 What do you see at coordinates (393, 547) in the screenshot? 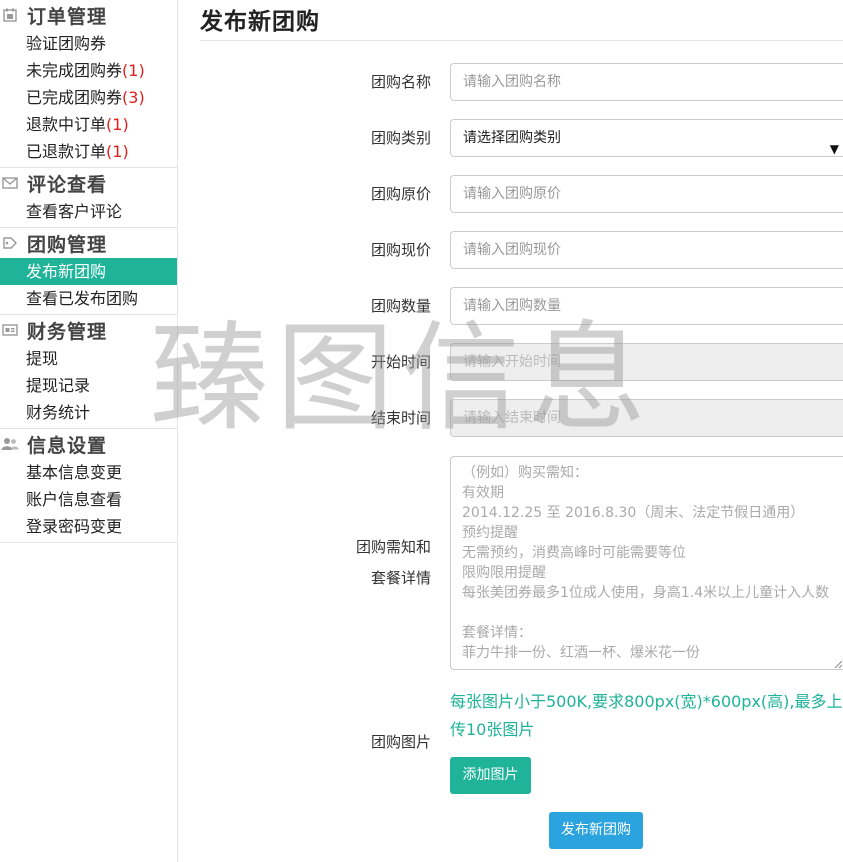
I see `notes-label-line1: 团购需知和` at bounding box center [393, 547].